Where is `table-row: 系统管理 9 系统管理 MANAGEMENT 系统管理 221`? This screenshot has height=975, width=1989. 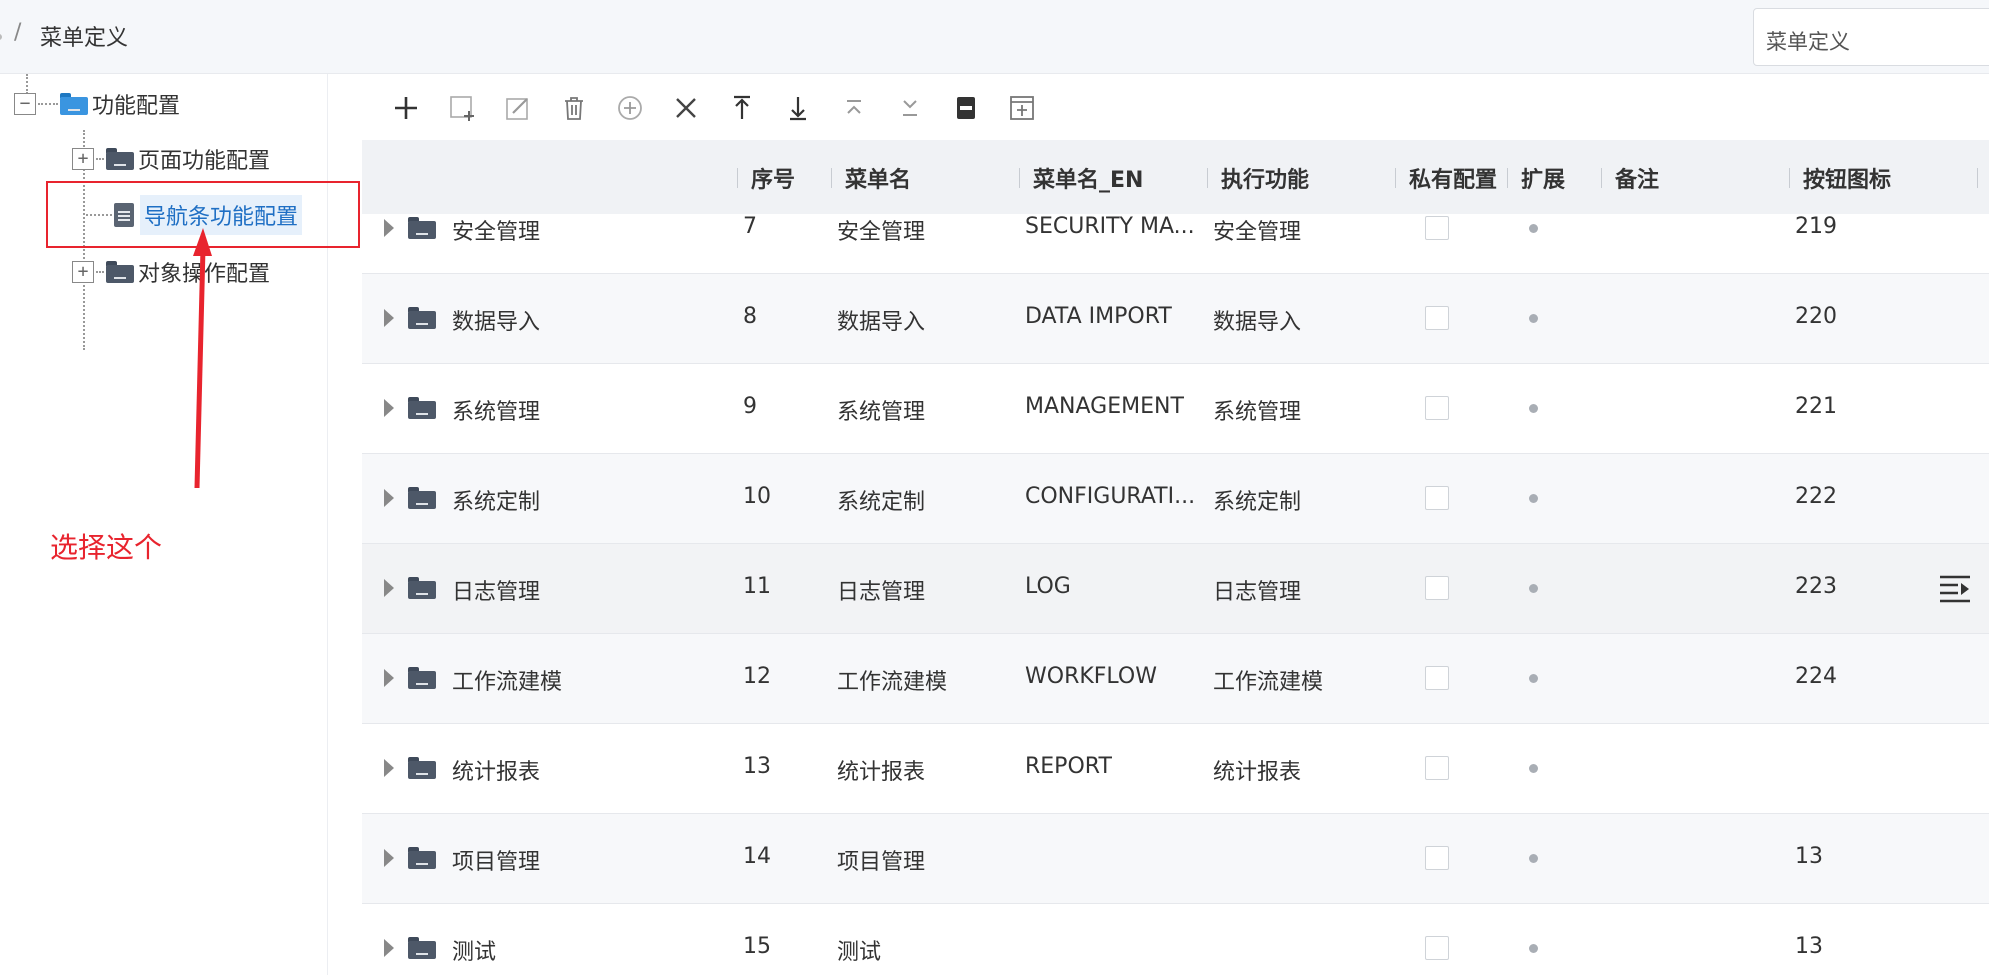
table-row: 系统管理 9 系统管理 MANAGEMENT 系统管理 221 is located at coordinates (1175, 409).